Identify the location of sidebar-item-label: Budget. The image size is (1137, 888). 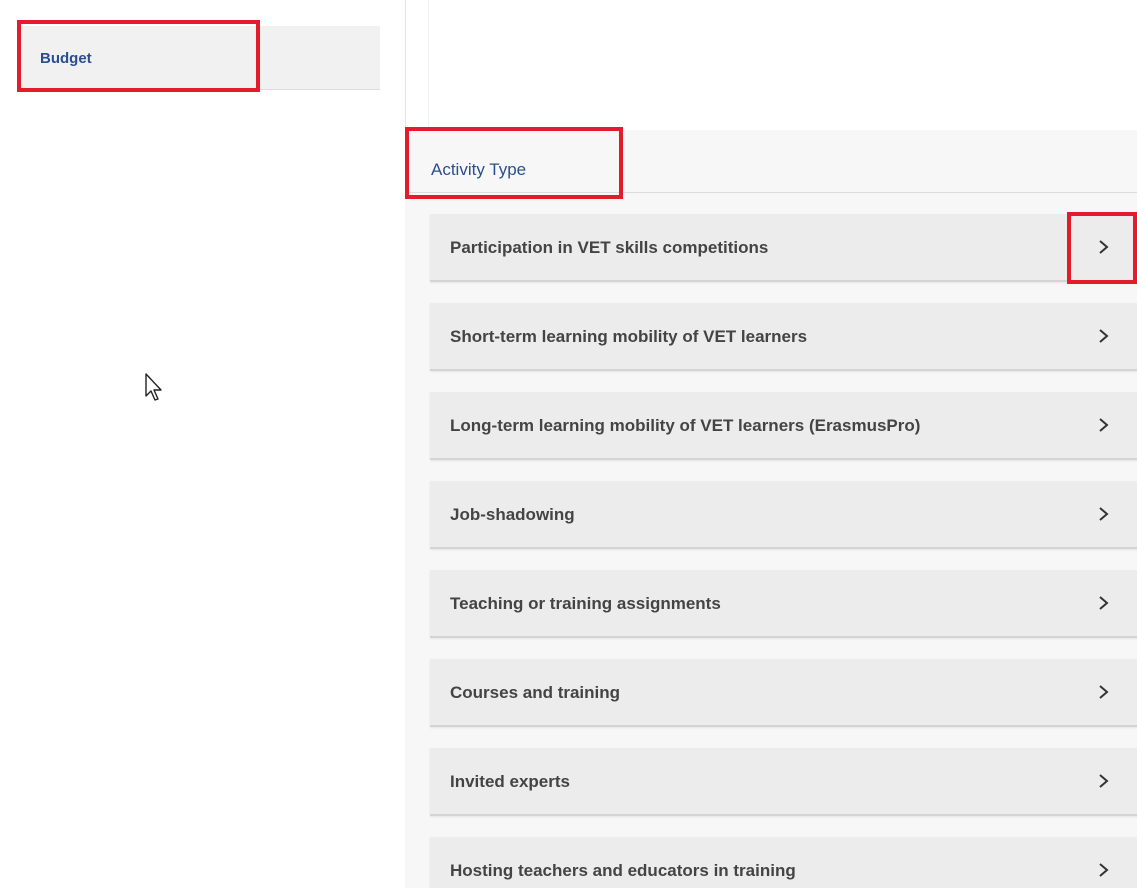
(66, 58).